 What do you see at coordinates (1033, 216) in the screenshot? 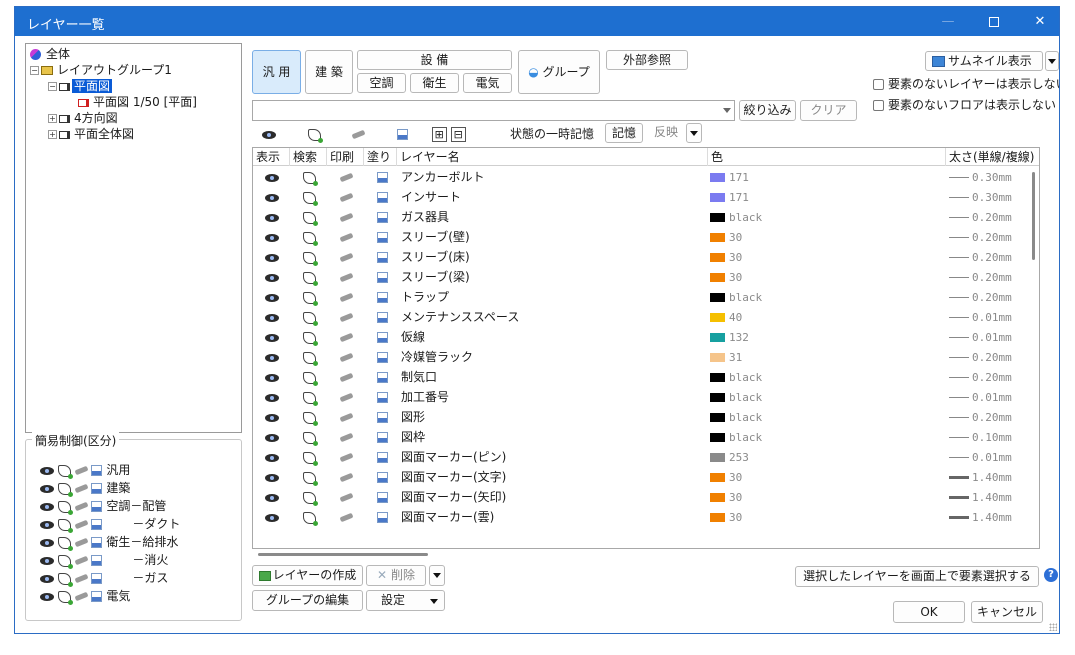
I see `vertical-scrollbar` at bounding box center [1033, 216].